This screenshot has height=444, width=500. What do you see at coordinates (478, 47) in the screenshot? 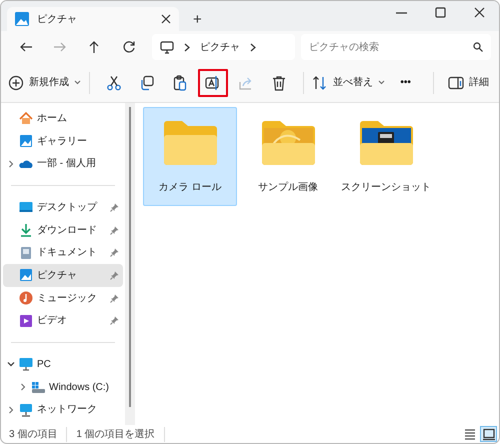
I see `search-icon` at bounding box center [478, 47].